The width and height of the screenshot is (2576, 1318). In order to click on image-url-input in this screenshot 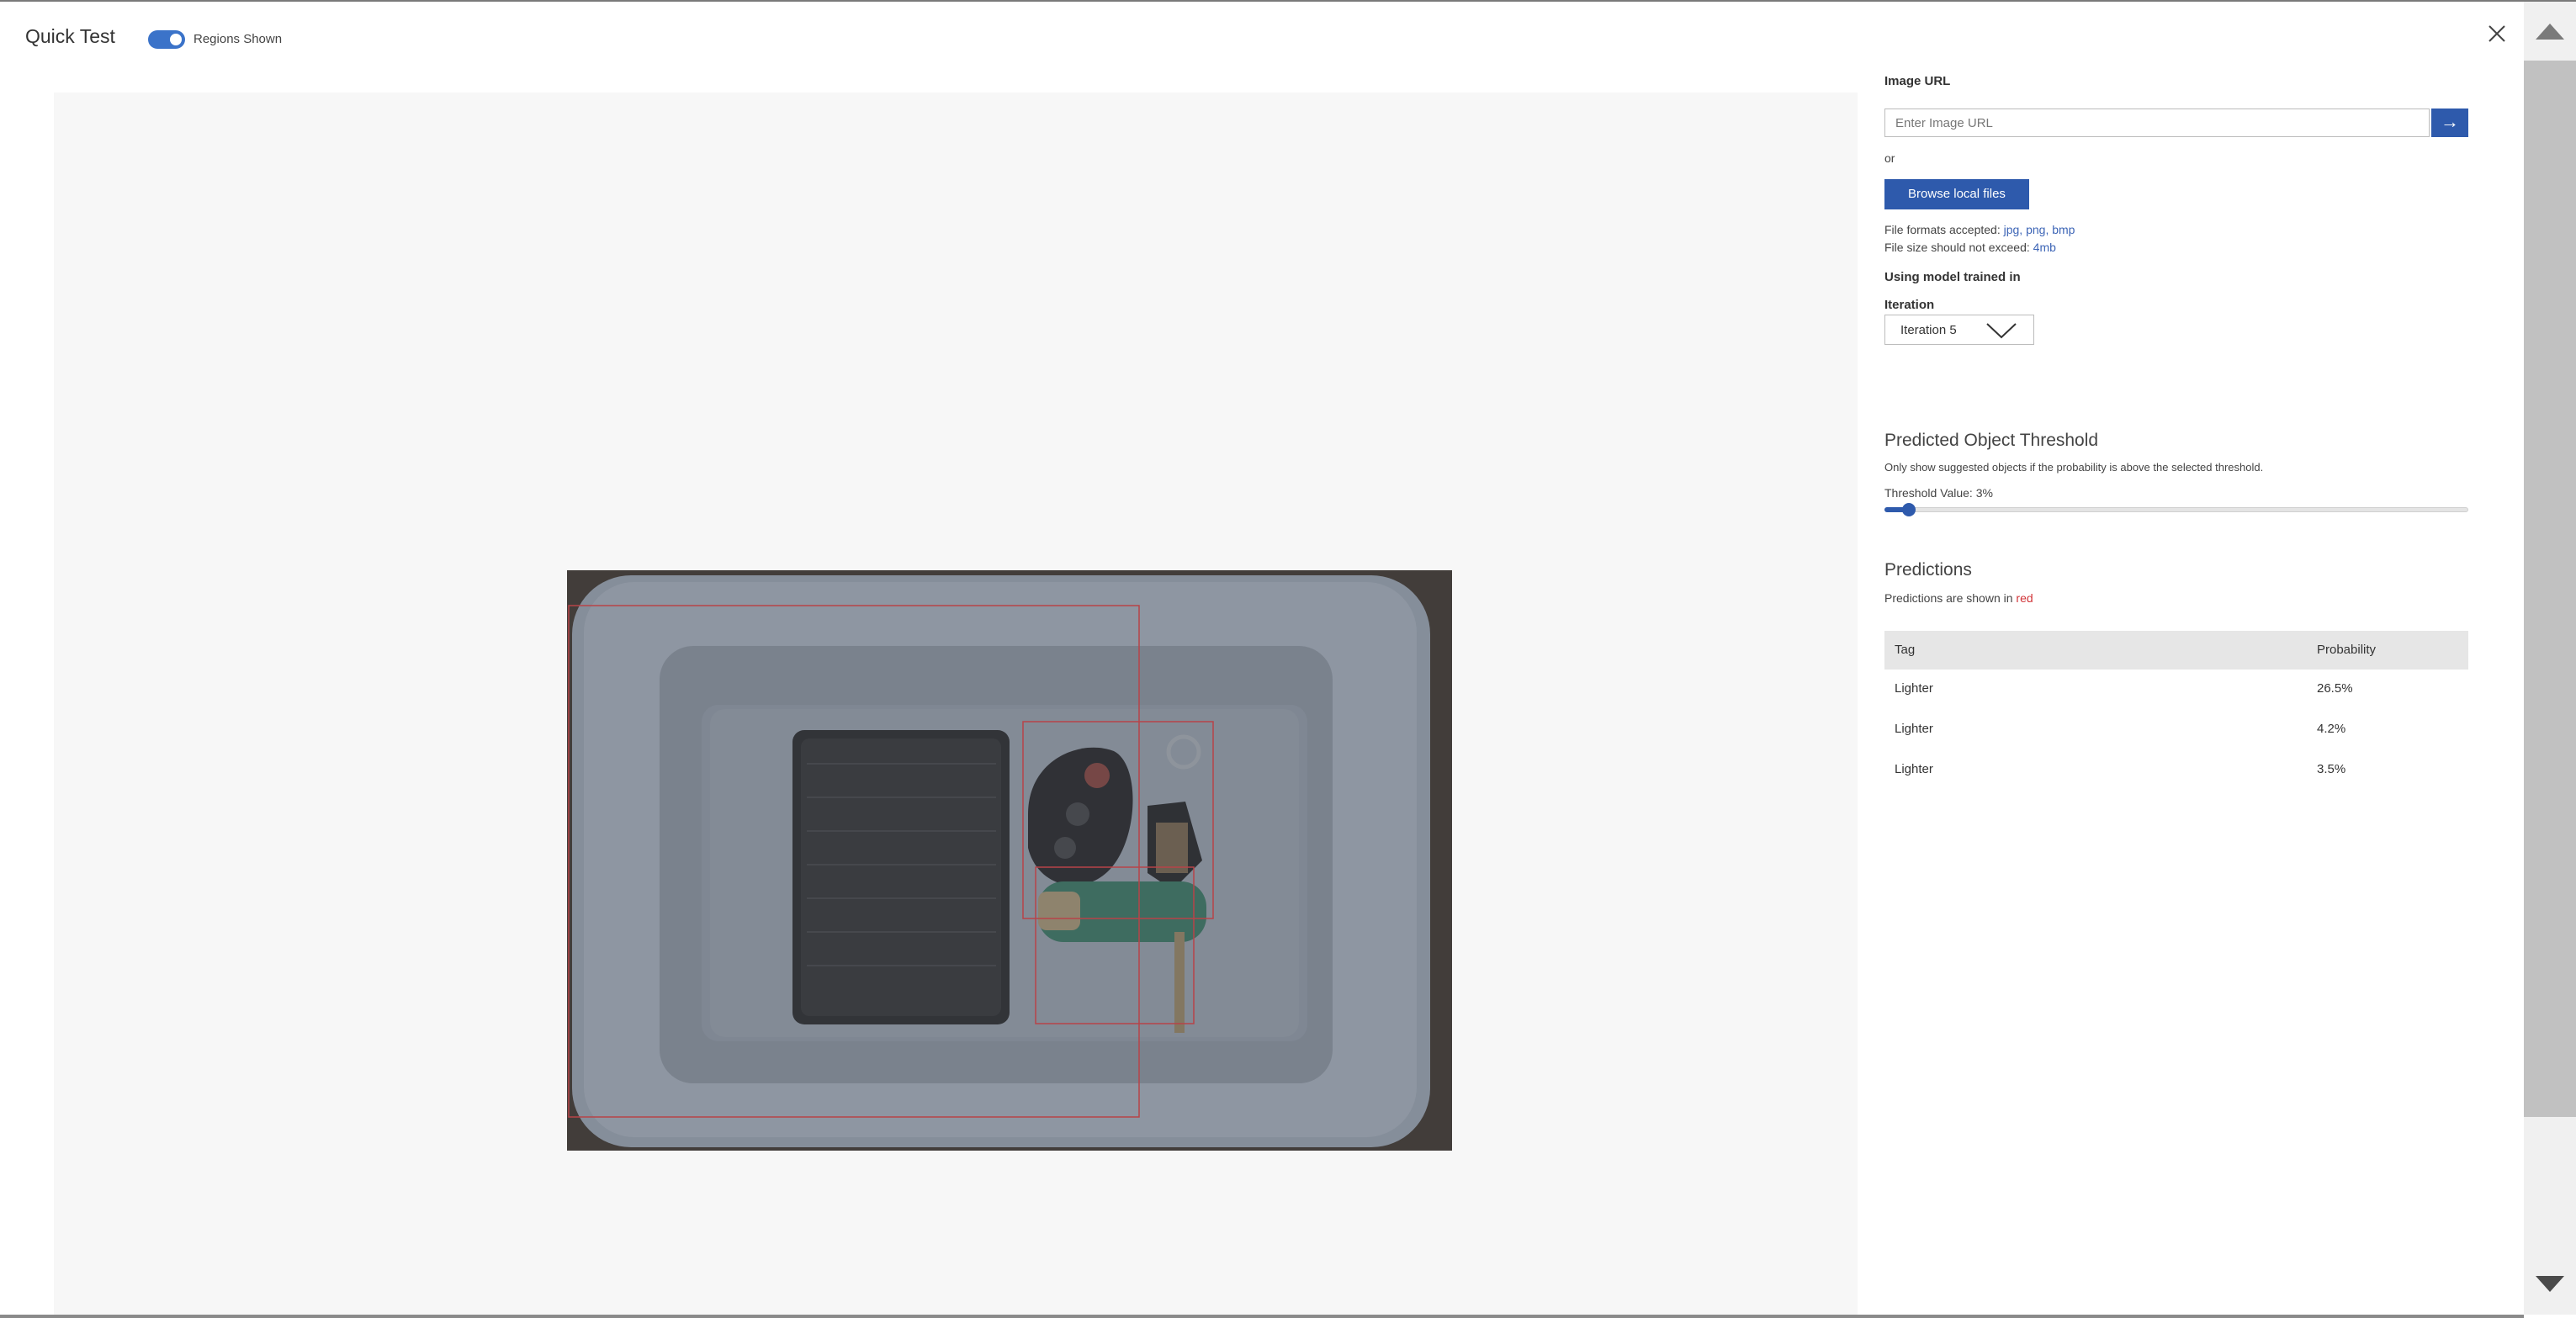, I will do `click(2157, 123)`.